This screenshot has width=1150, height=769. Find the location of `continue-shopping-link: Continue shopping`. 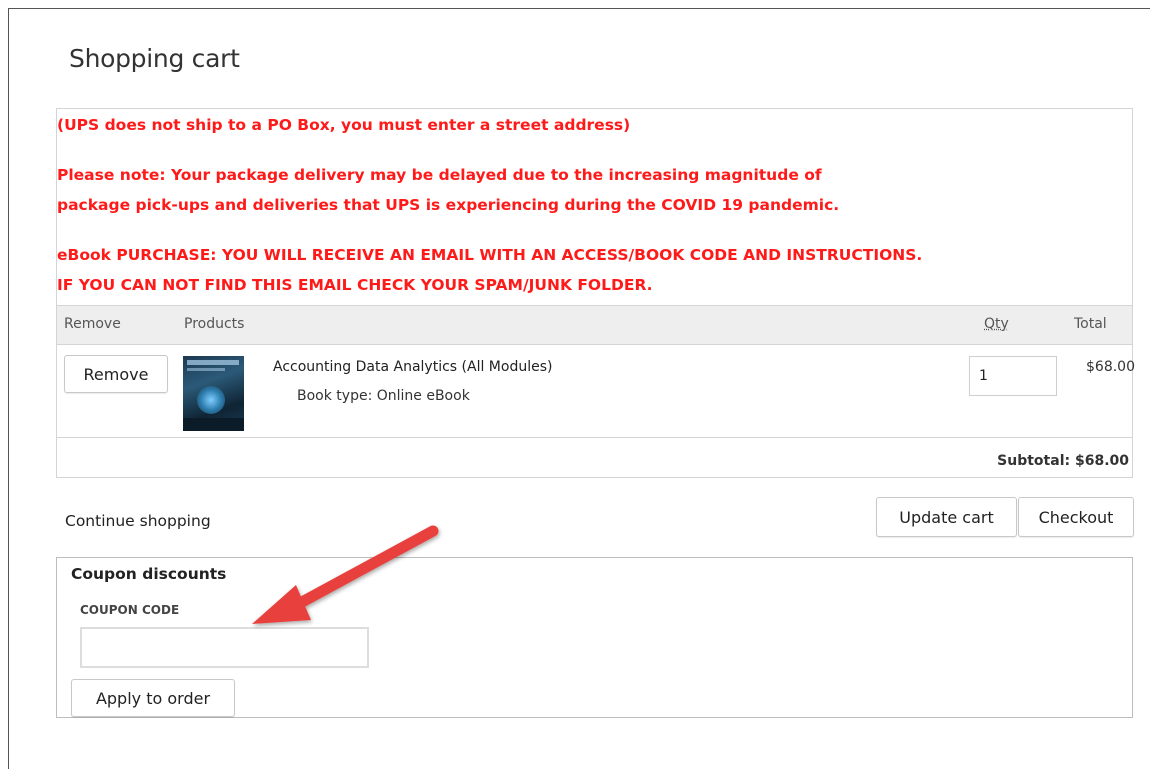

continue-shopping-link: Continue shopping is located at coordinates (138, 521).